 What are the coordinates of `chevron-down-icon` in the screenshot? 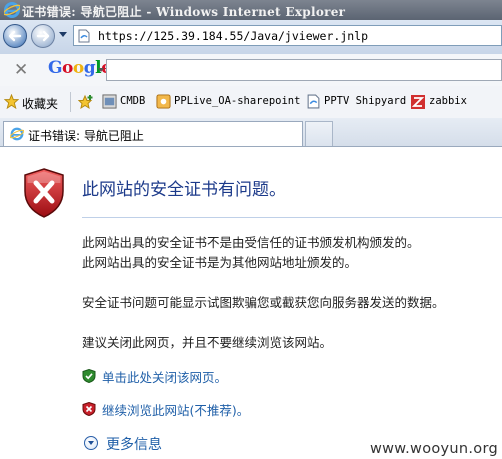 It's located at (91, 443).